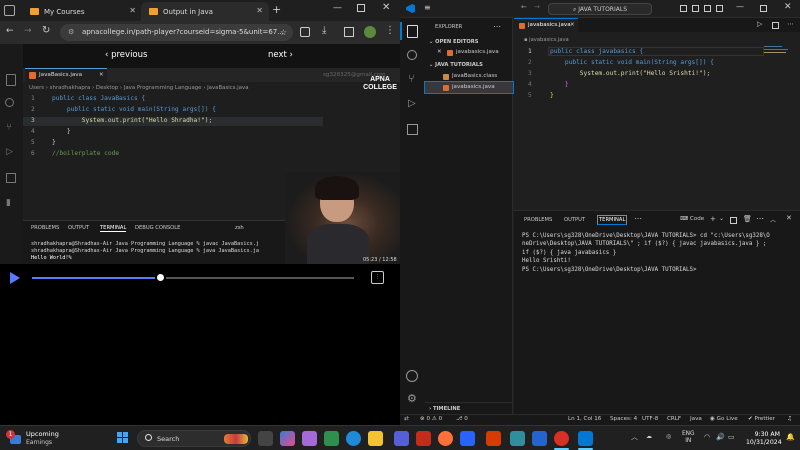 This screenshot has height=450, width=800. Describe the element at coordinates (760, 218) in the screenshot. I see `terminal-more-icon: ⋯` at that location.